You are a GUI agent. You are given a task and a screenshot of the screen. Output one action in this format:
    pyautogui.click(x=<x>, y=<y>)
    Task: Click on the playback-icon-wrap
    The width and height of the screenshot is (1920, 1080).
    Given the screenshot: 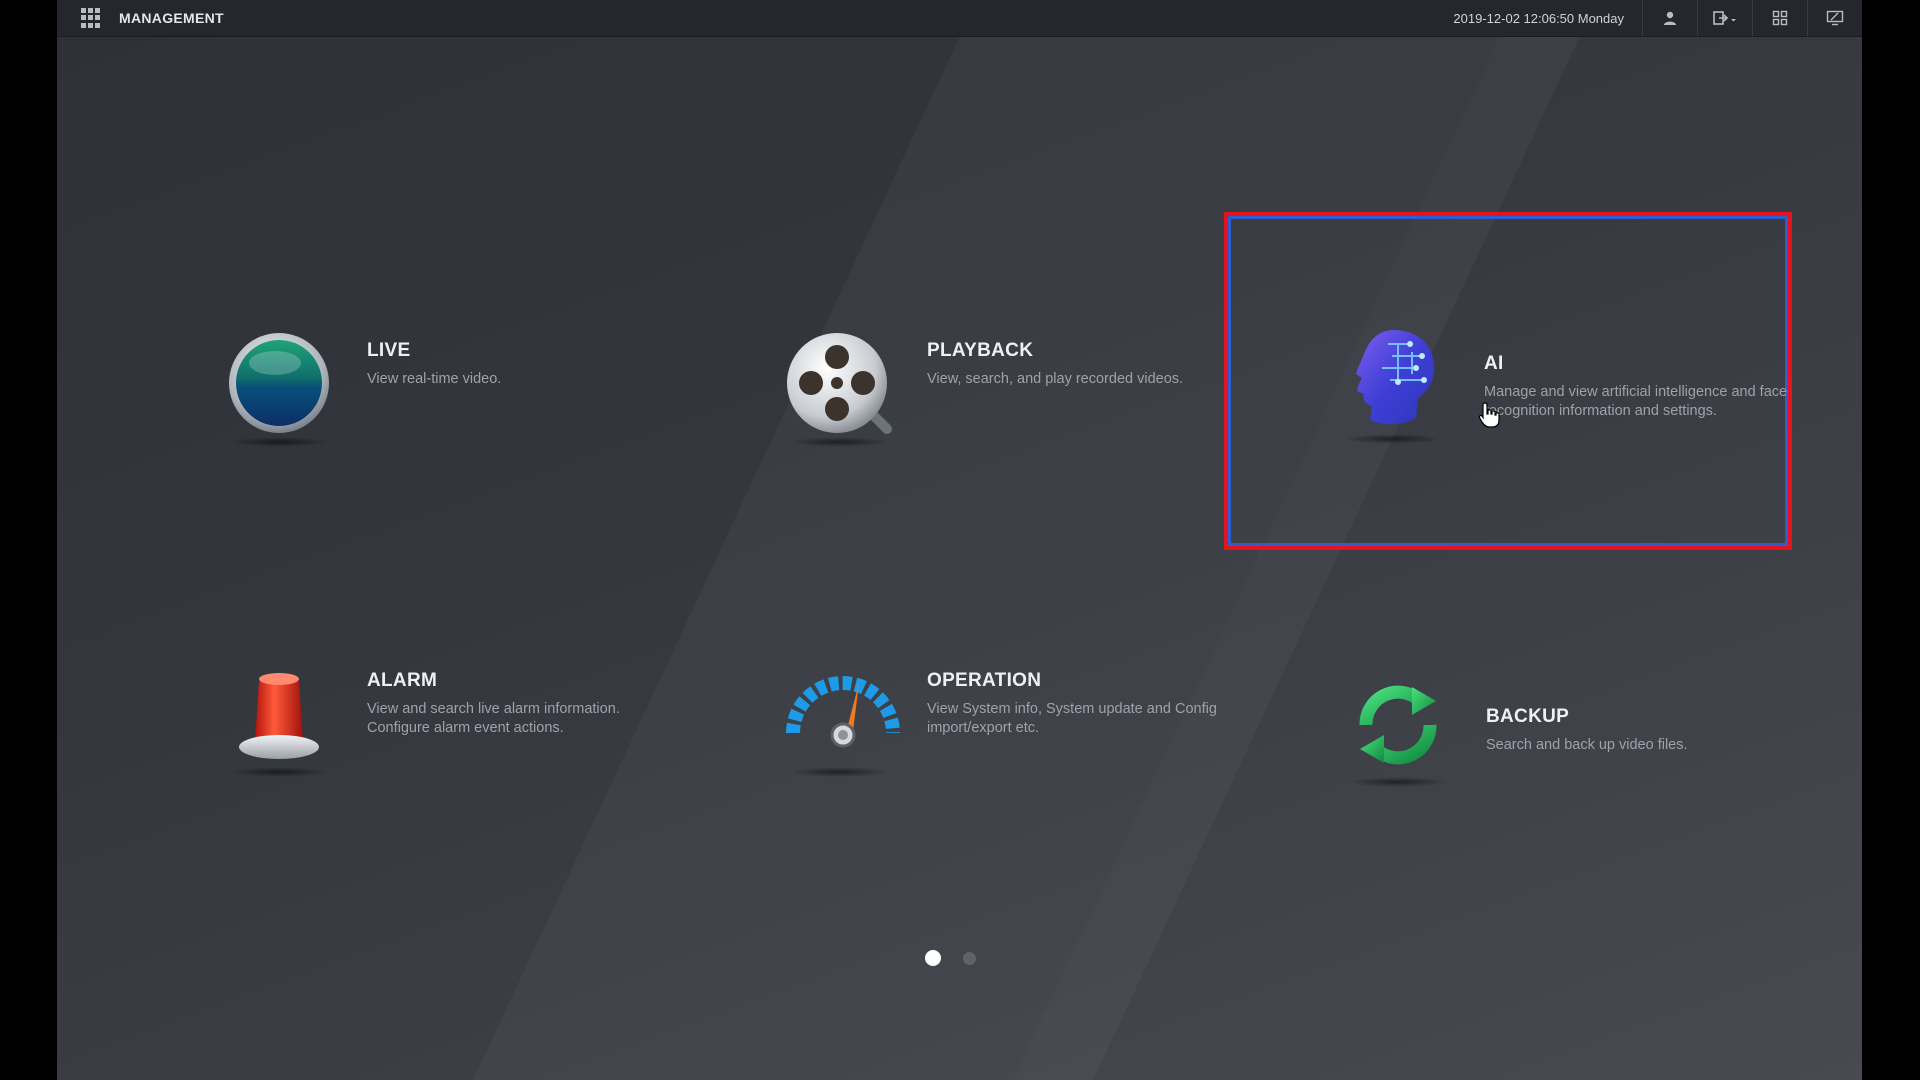 What is the action you would take?
    pyautogui.click(x=839, y=386)
    